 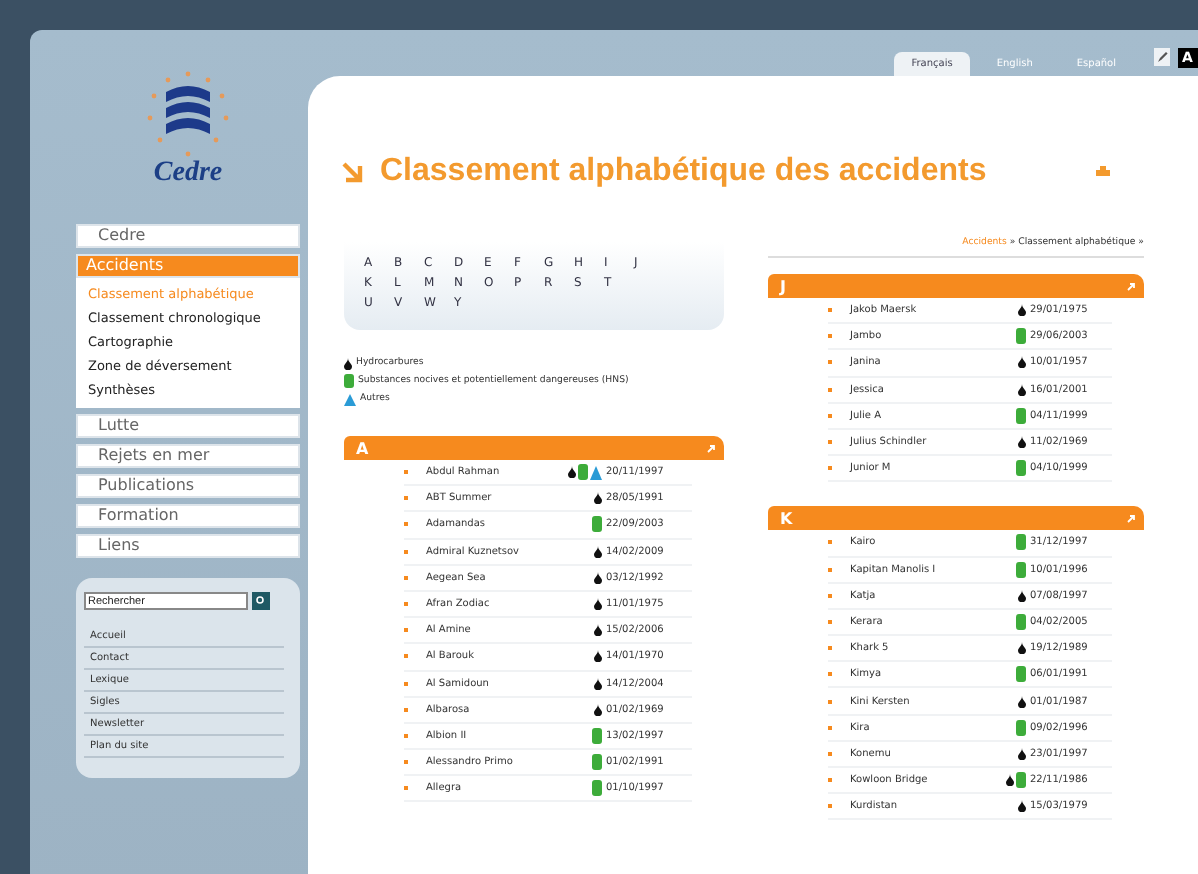 I want to click on logo-text: Cedre, so click(x=188, y=174).